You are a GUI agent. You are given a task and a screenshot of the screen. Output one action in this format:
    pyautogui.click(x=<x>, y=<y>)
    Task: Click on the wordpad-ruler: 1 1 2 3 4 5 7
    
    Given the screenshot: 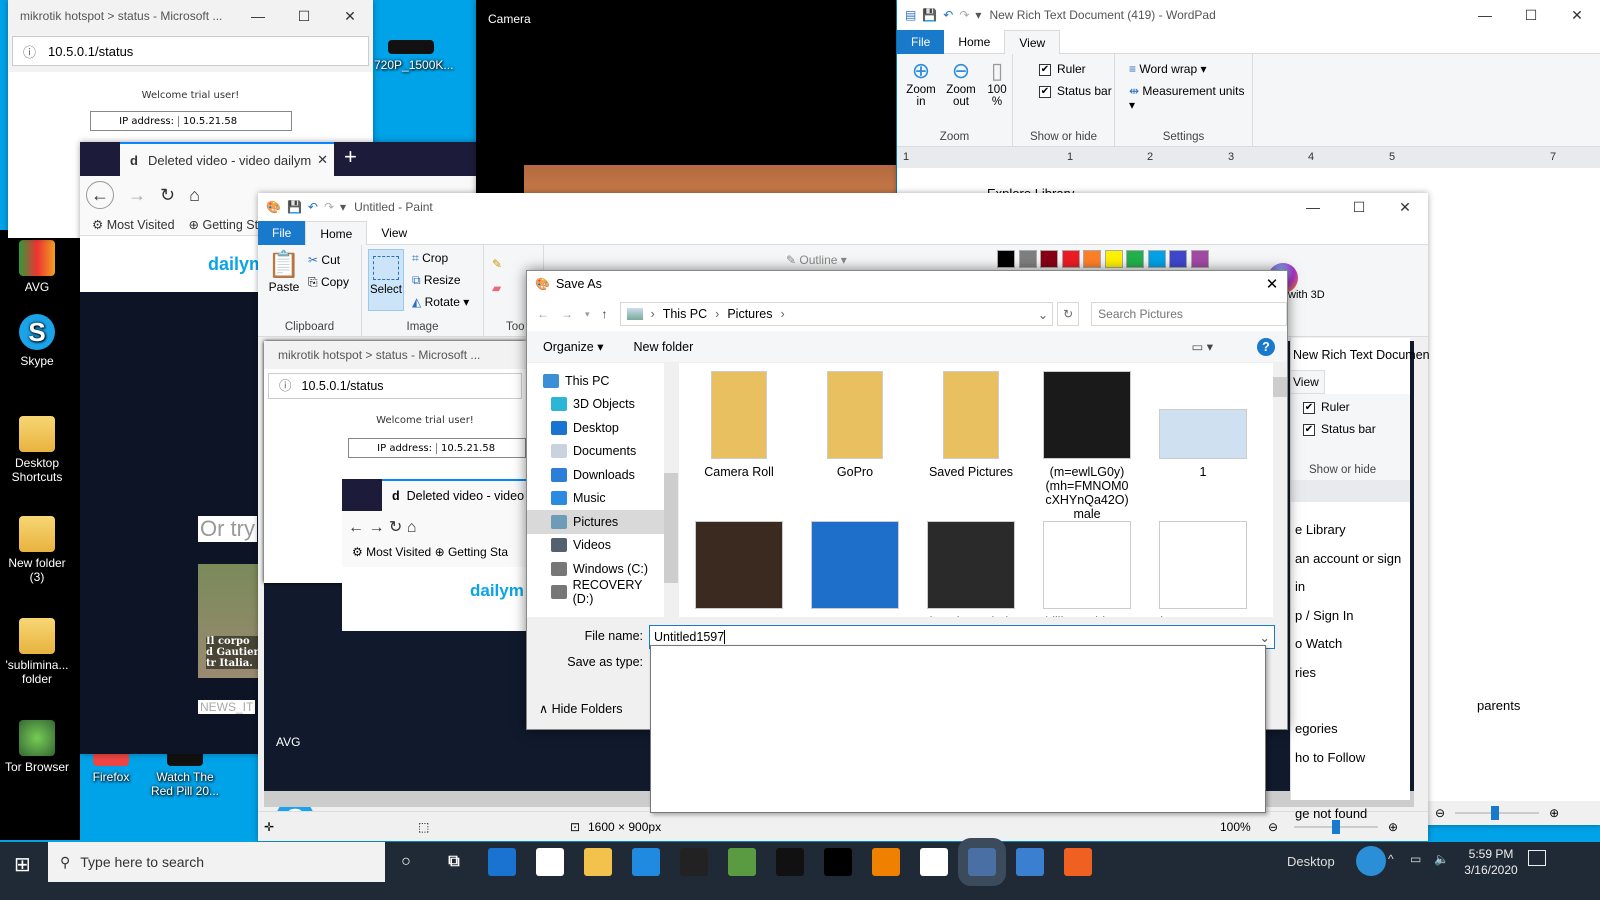 What is the action you would take?
    pyautogui.click(x=1248, y=157)
    